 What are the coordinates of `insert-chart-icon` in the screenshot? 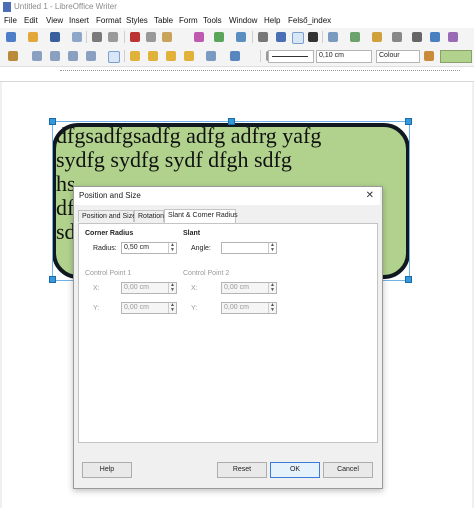 It's located at (377, 37).